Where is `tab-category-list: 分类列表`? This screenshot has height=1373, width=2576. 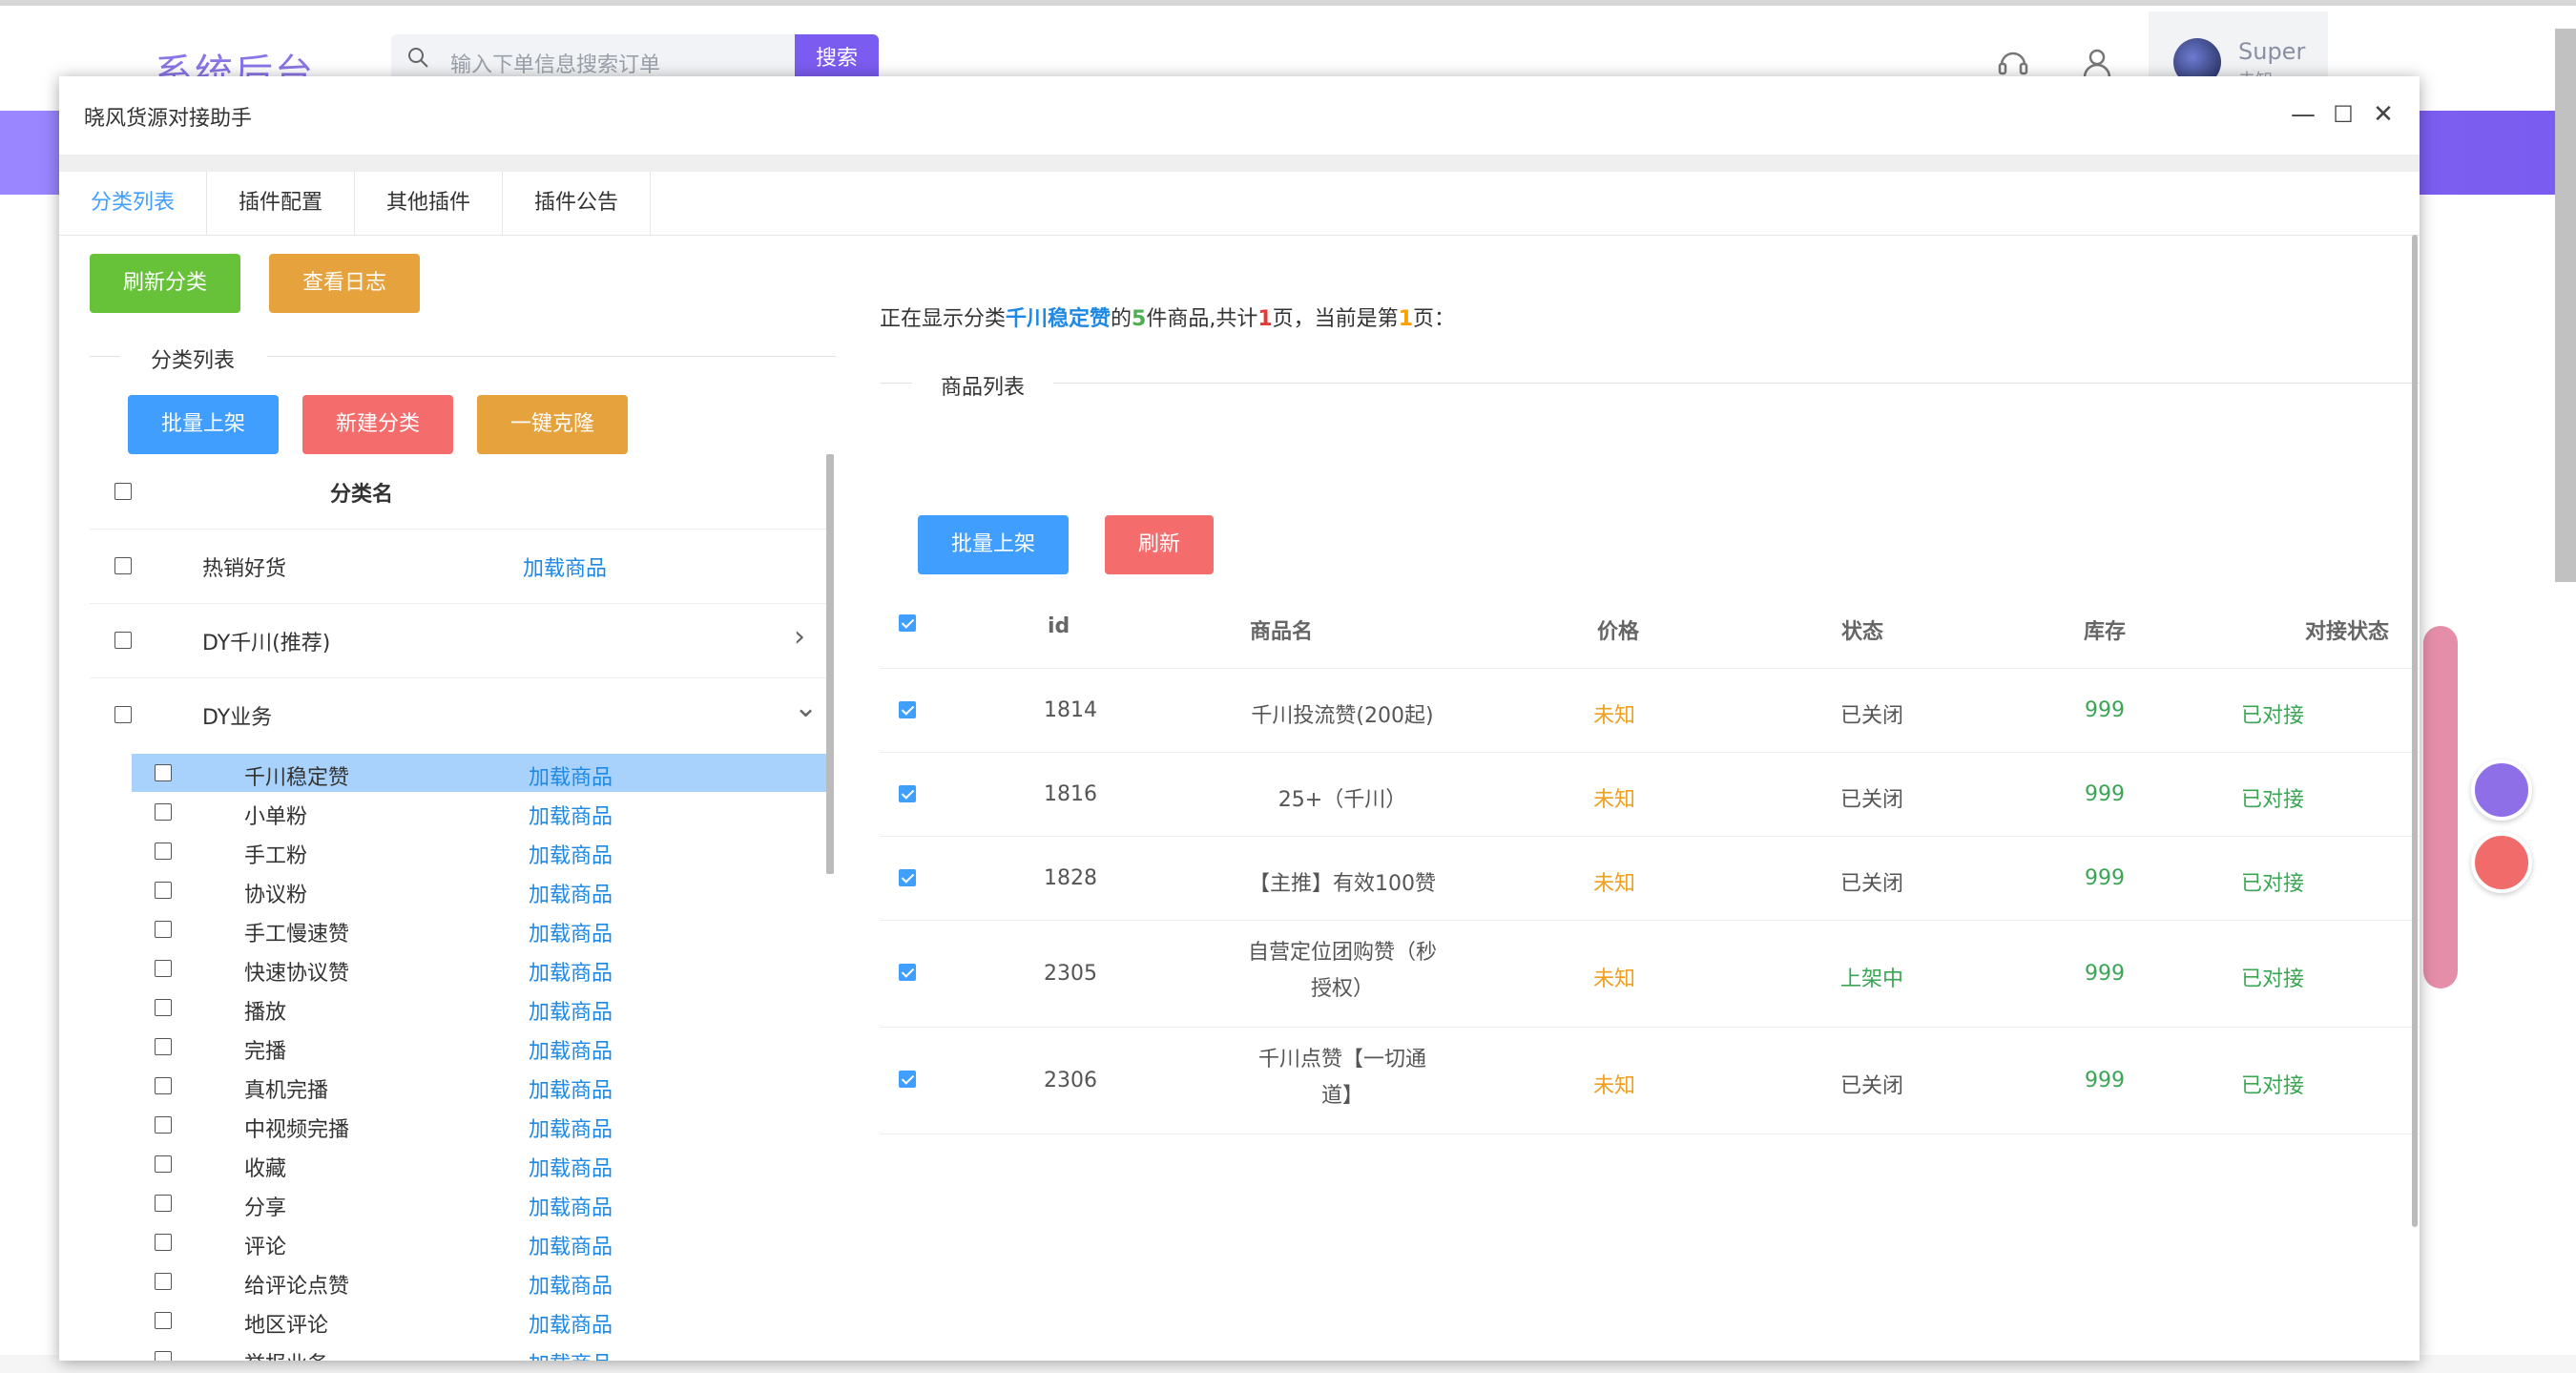
tab-category-list: 分类列表 is located at coordinates (133, 203).